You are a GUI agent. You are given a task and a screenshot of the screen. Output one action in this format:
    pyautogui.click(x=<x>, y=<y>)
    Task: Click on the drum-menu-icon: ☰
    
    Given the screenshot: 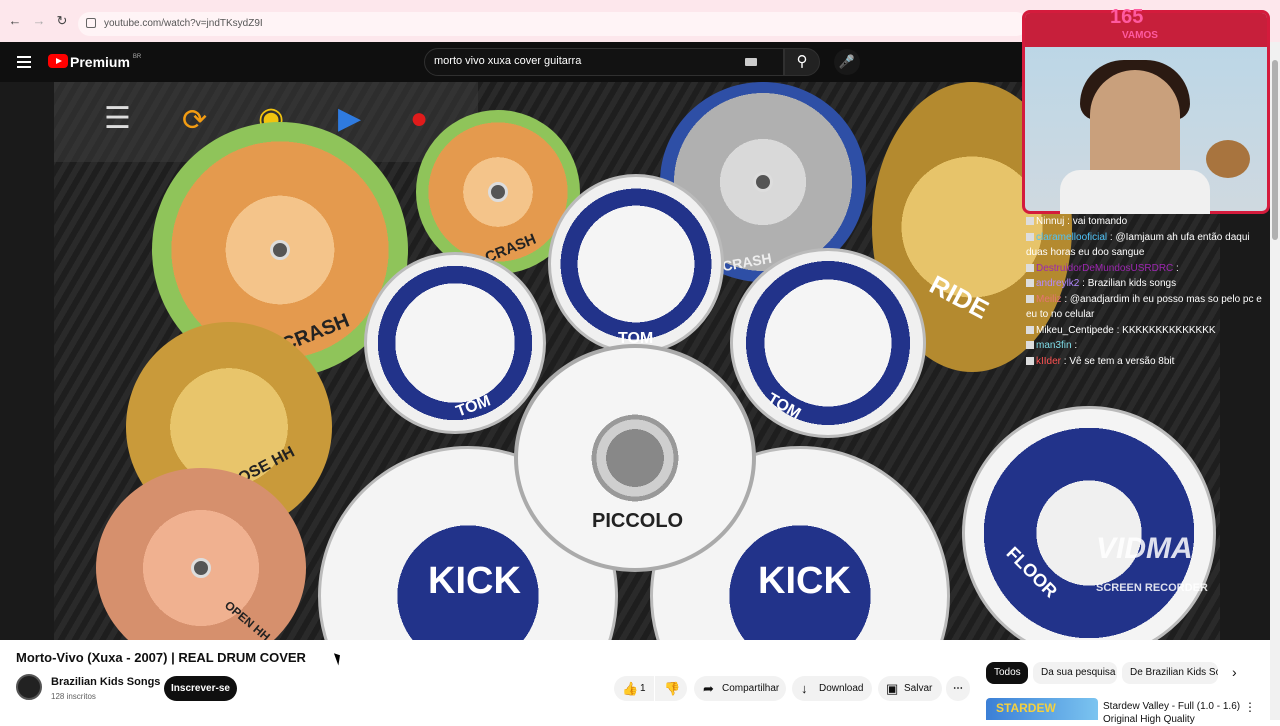 What is the action you would take?
    pyautogui.click(x=117, y=118)
    